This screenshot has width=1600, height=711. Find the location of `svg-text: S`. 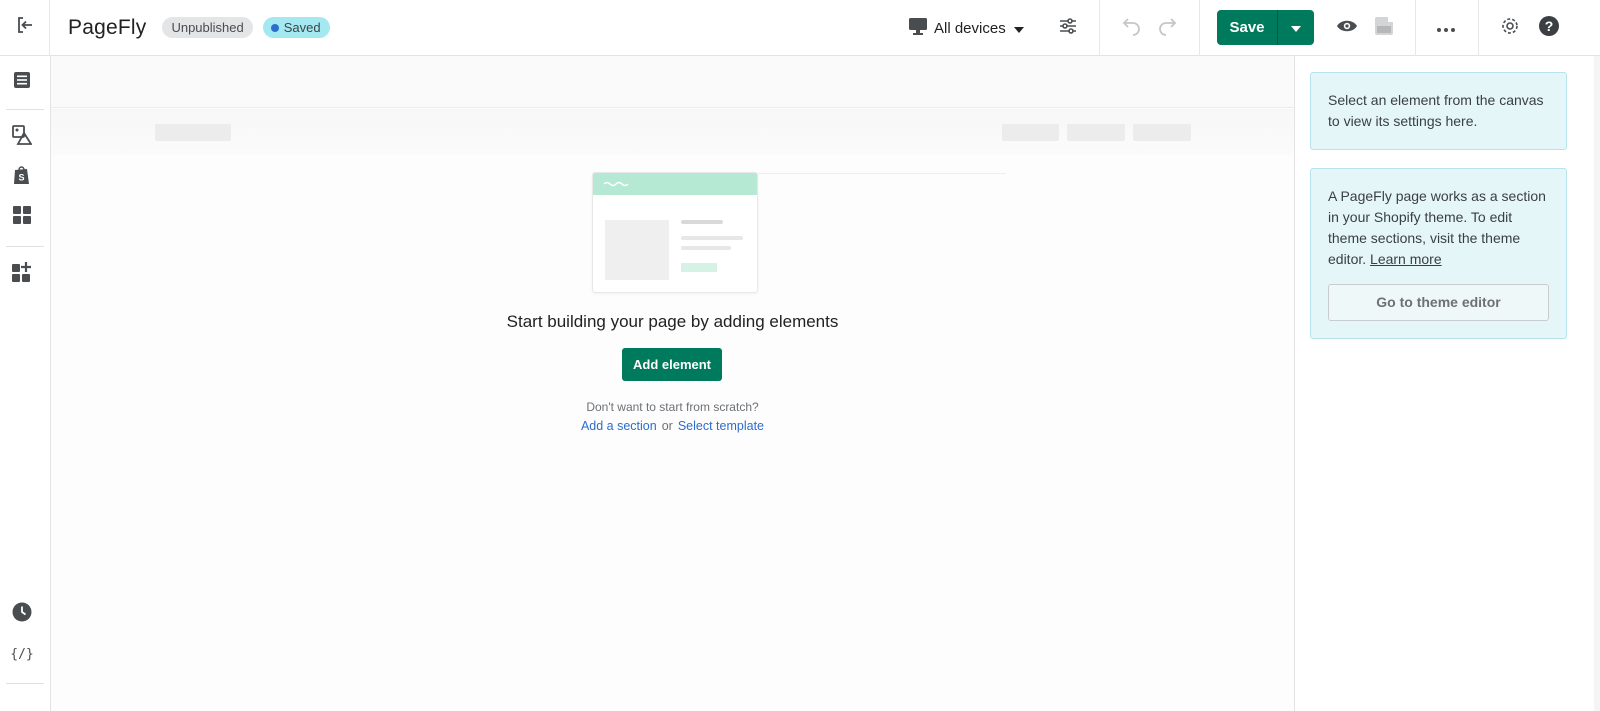

svg-text: S is located at coordinates (21, 177).